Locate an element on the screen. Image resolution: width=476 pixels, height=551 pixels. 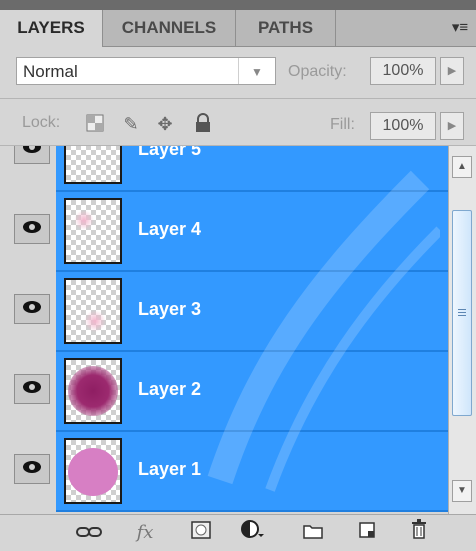
fill-label: Fill: is located at coordinates (342, 124).